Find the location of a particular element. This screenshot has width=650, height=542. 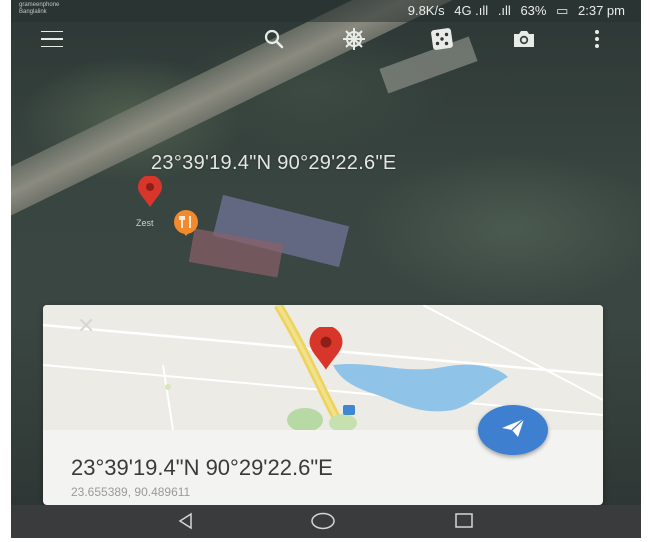

recents-icon is located at coordinates (464, 523).